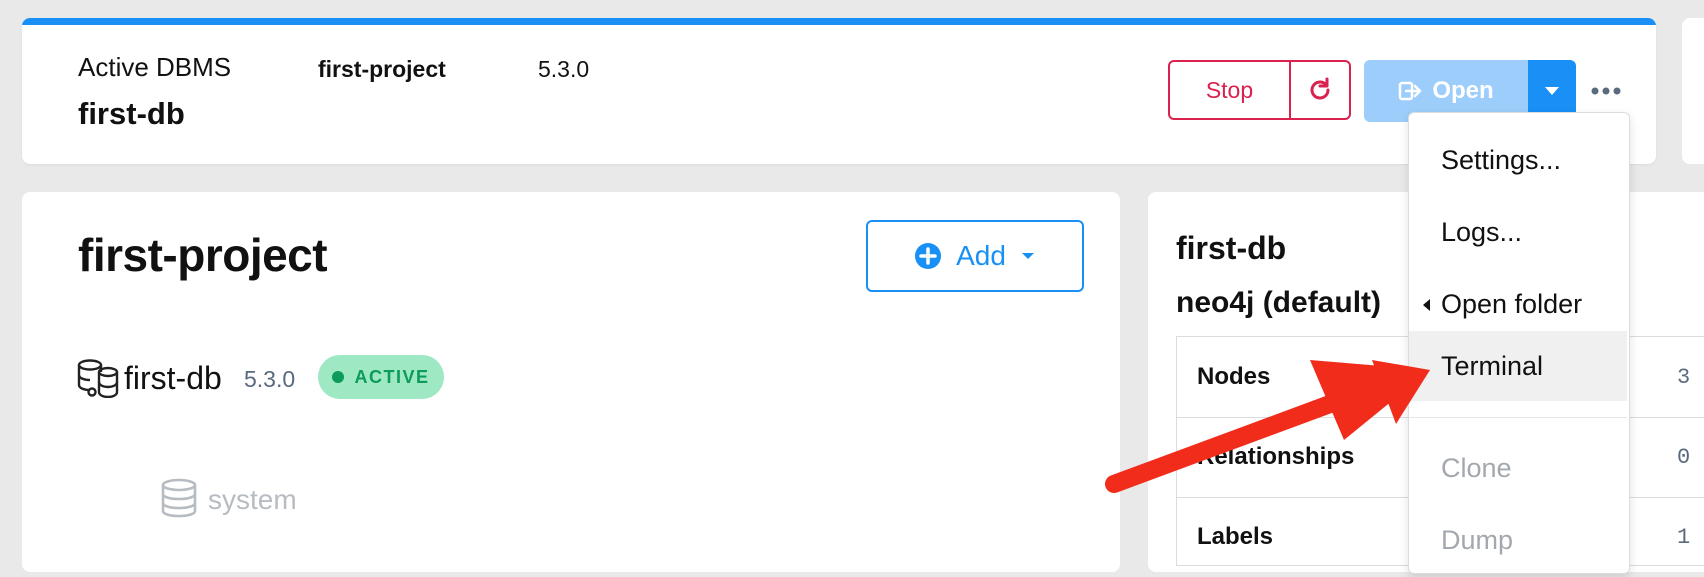 The width and height of the screenshot is (1704, 577). What do you see at coordinates (1234, 376) in the screenshot?
I see `stats-label: Nodes` at bounding box center [1234, 376].